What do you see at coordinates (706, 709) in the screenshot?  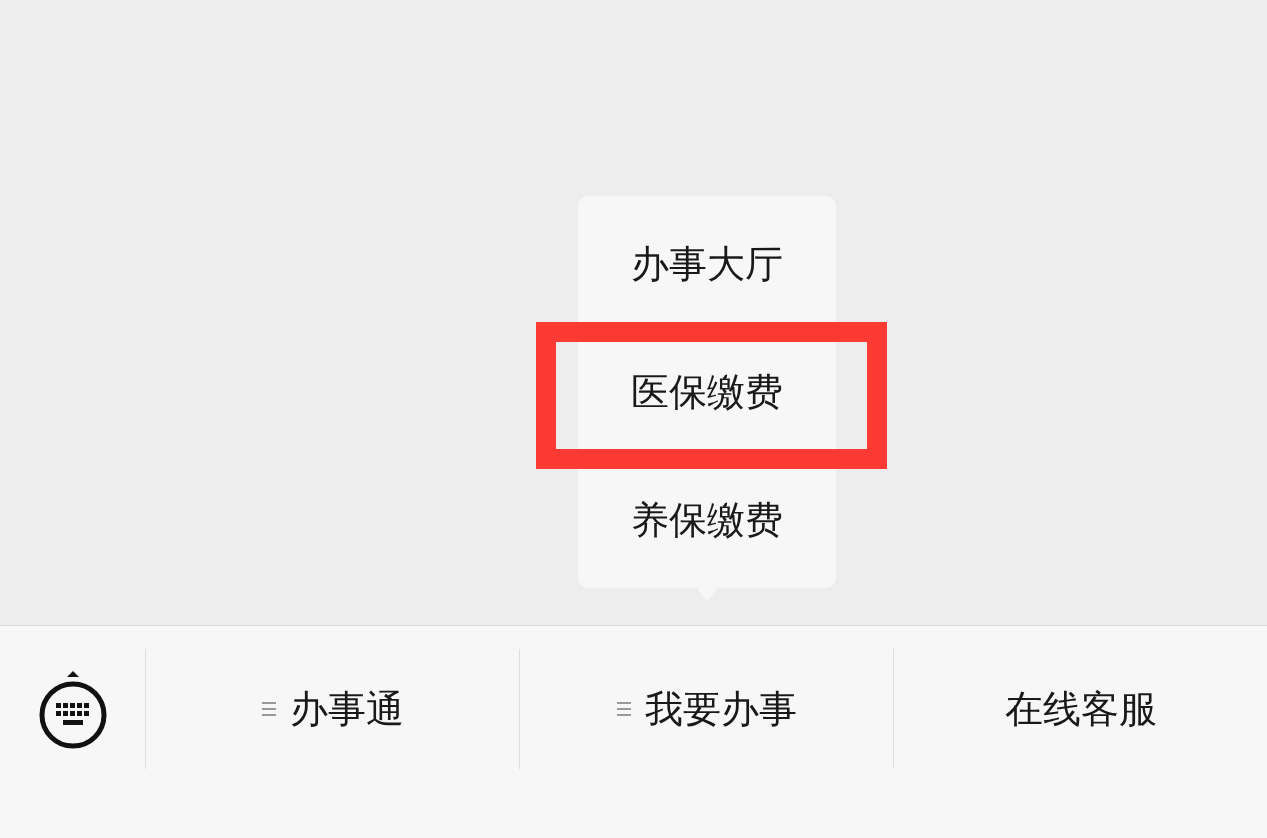 I see `menu-button: 我要办事` at bounding box center [706, 709].